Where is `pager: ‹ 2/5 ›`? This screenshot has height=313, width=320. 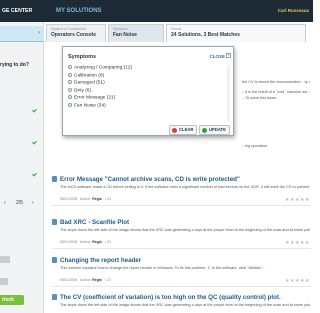
pager: ‹ 2/5 › is located at coordinates (22, 203).